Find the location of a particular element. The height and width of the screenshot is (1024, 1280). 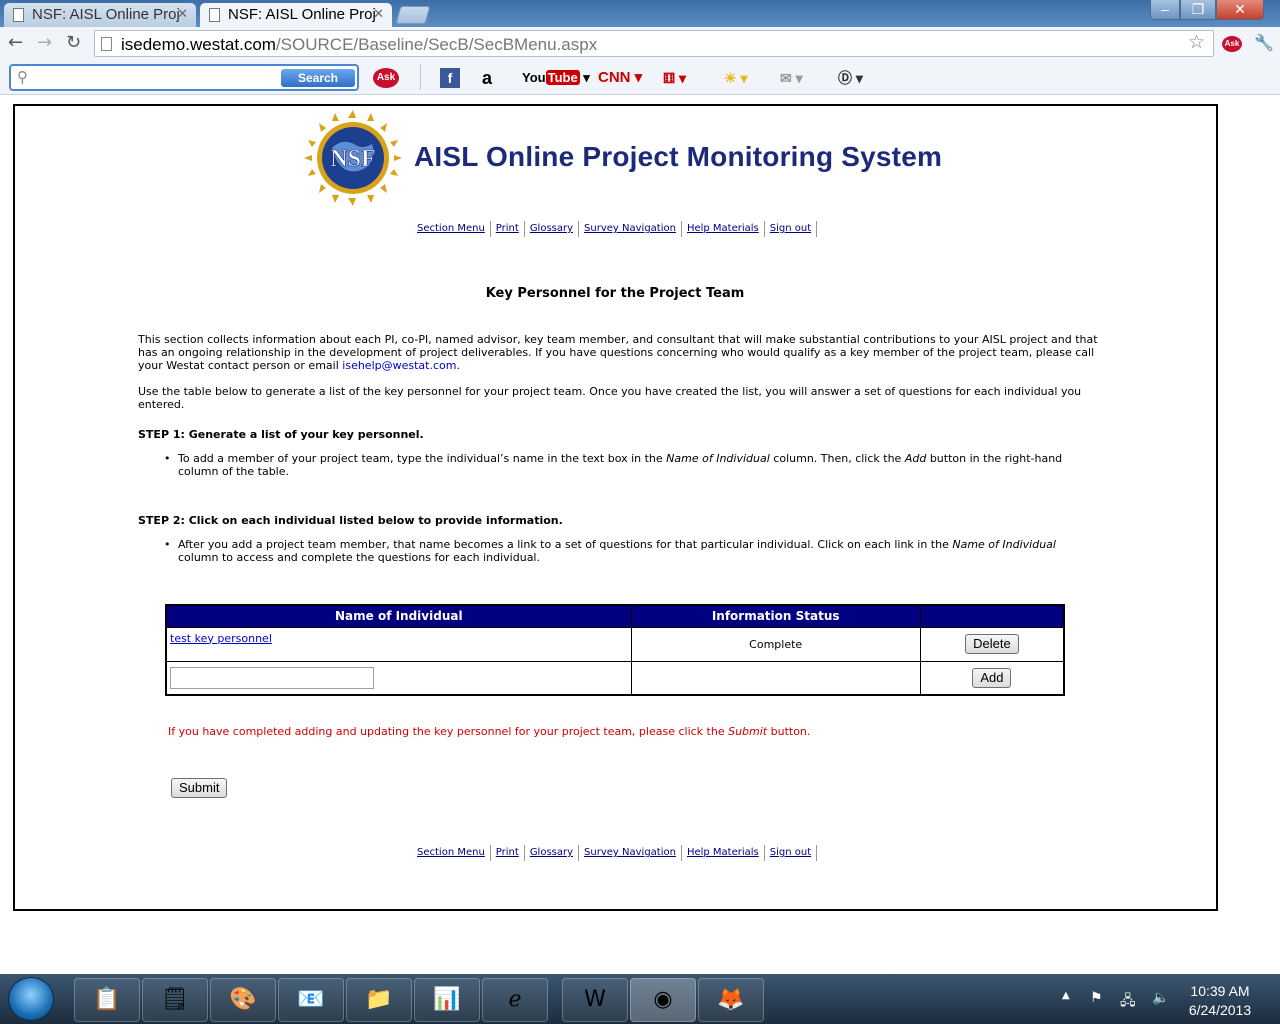

clock-time: 10:39 AM is located at coordinates (1220, 991).